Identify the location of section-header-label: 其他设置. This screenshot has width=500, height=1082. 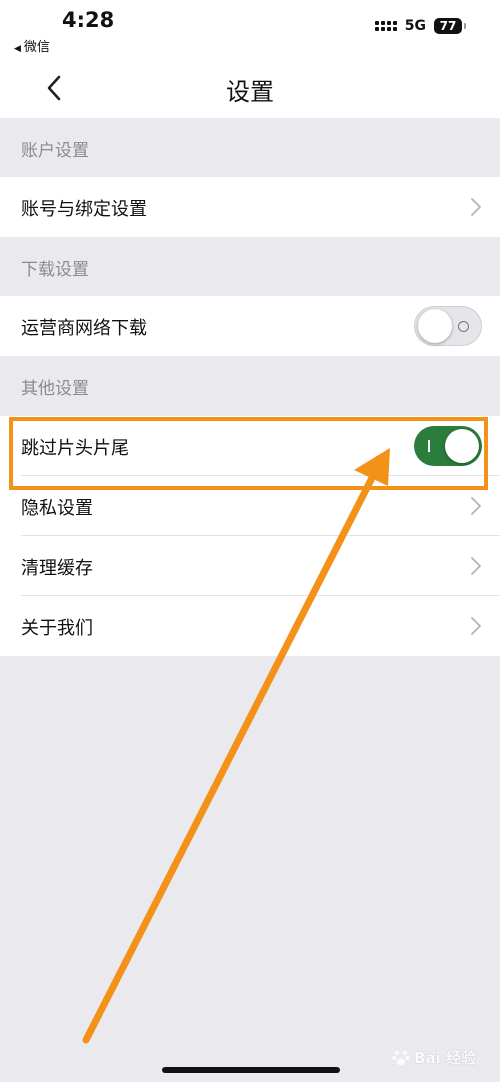
(55, 389).